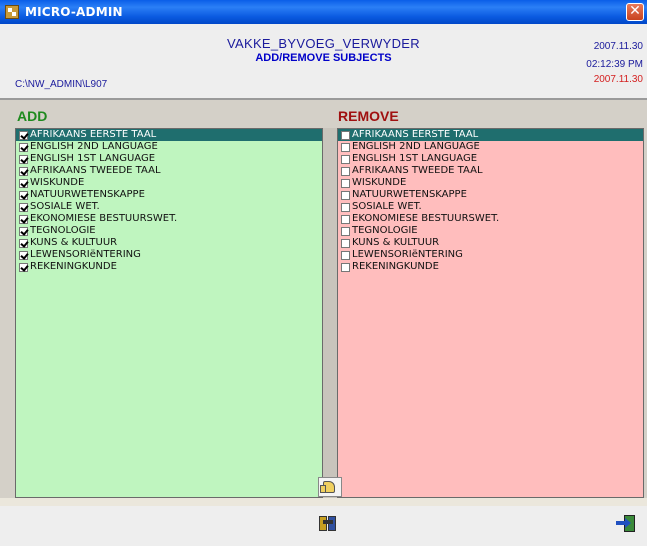 The image size is (647, 546). I want to click on tool-button, so click(328, 524).